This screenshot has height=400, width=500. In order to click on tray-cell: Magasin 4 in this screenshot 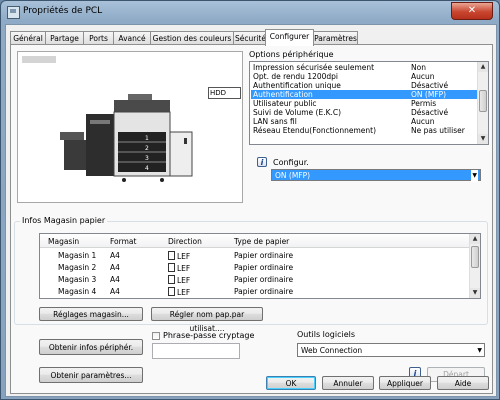, I will do `click(77, 291)`.